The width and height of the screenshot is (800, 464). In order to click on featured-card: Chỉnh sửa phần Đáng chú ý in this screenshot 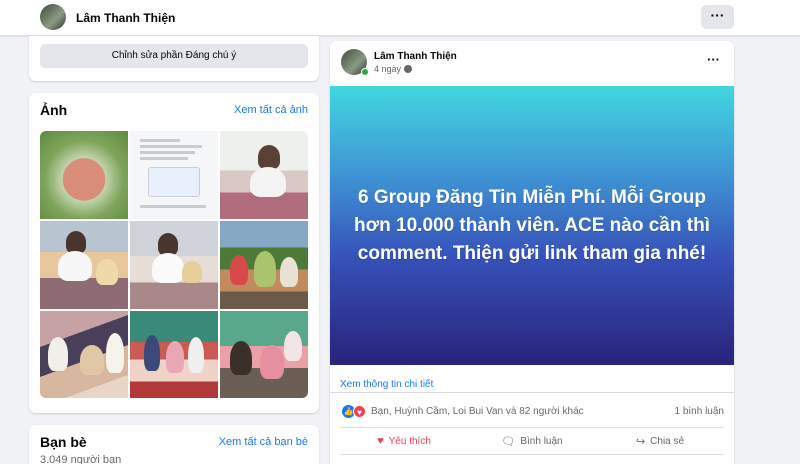, I will do `click(174, 58)`.